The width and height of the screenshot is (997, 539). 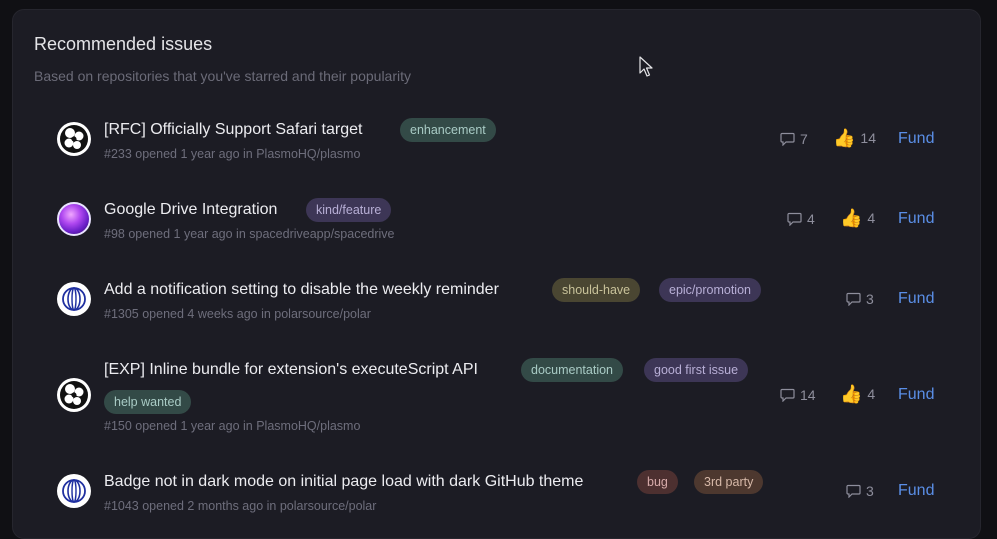 I want to click on comment-count: 4, so click(x=801, y=219).